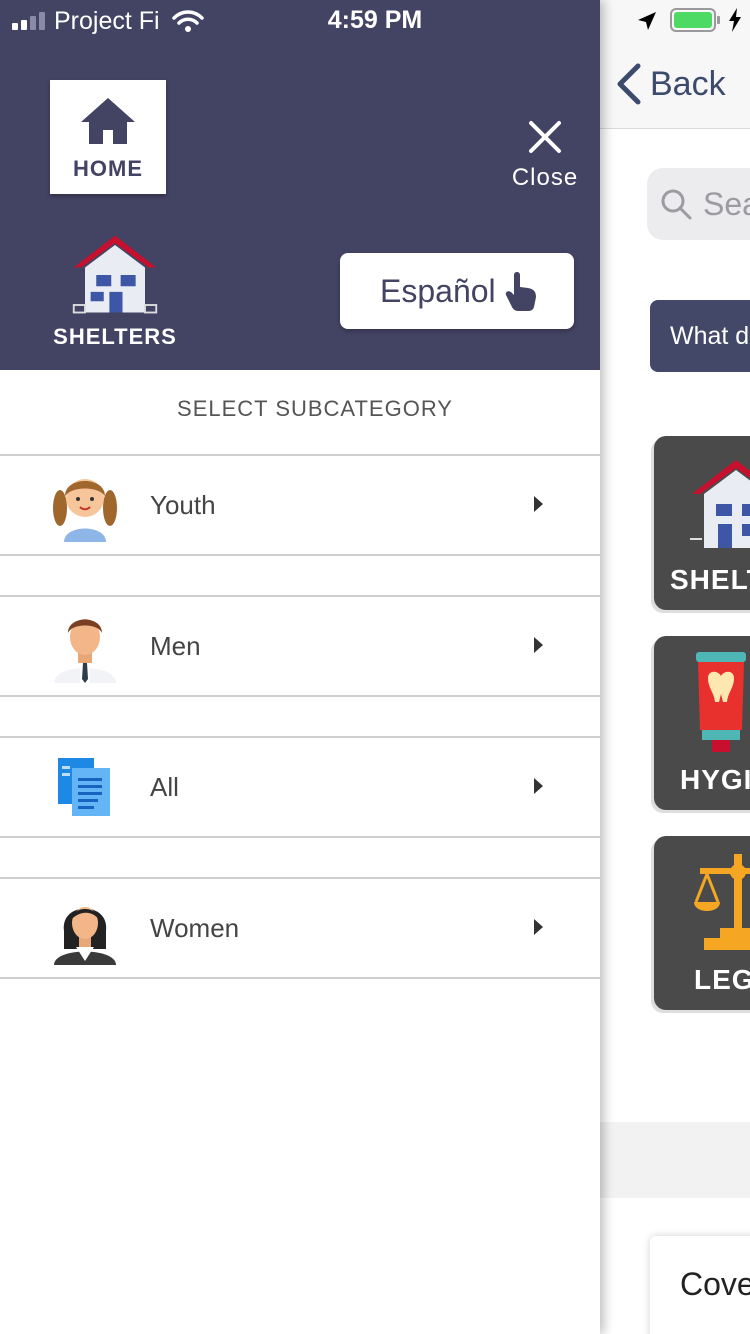 This screenshot has height=1334, width=750. Describe the element at coordinates (315, 408) in the screenshot. I see `subcategory-heading: SELECT SUBCATEGORY` at that location.